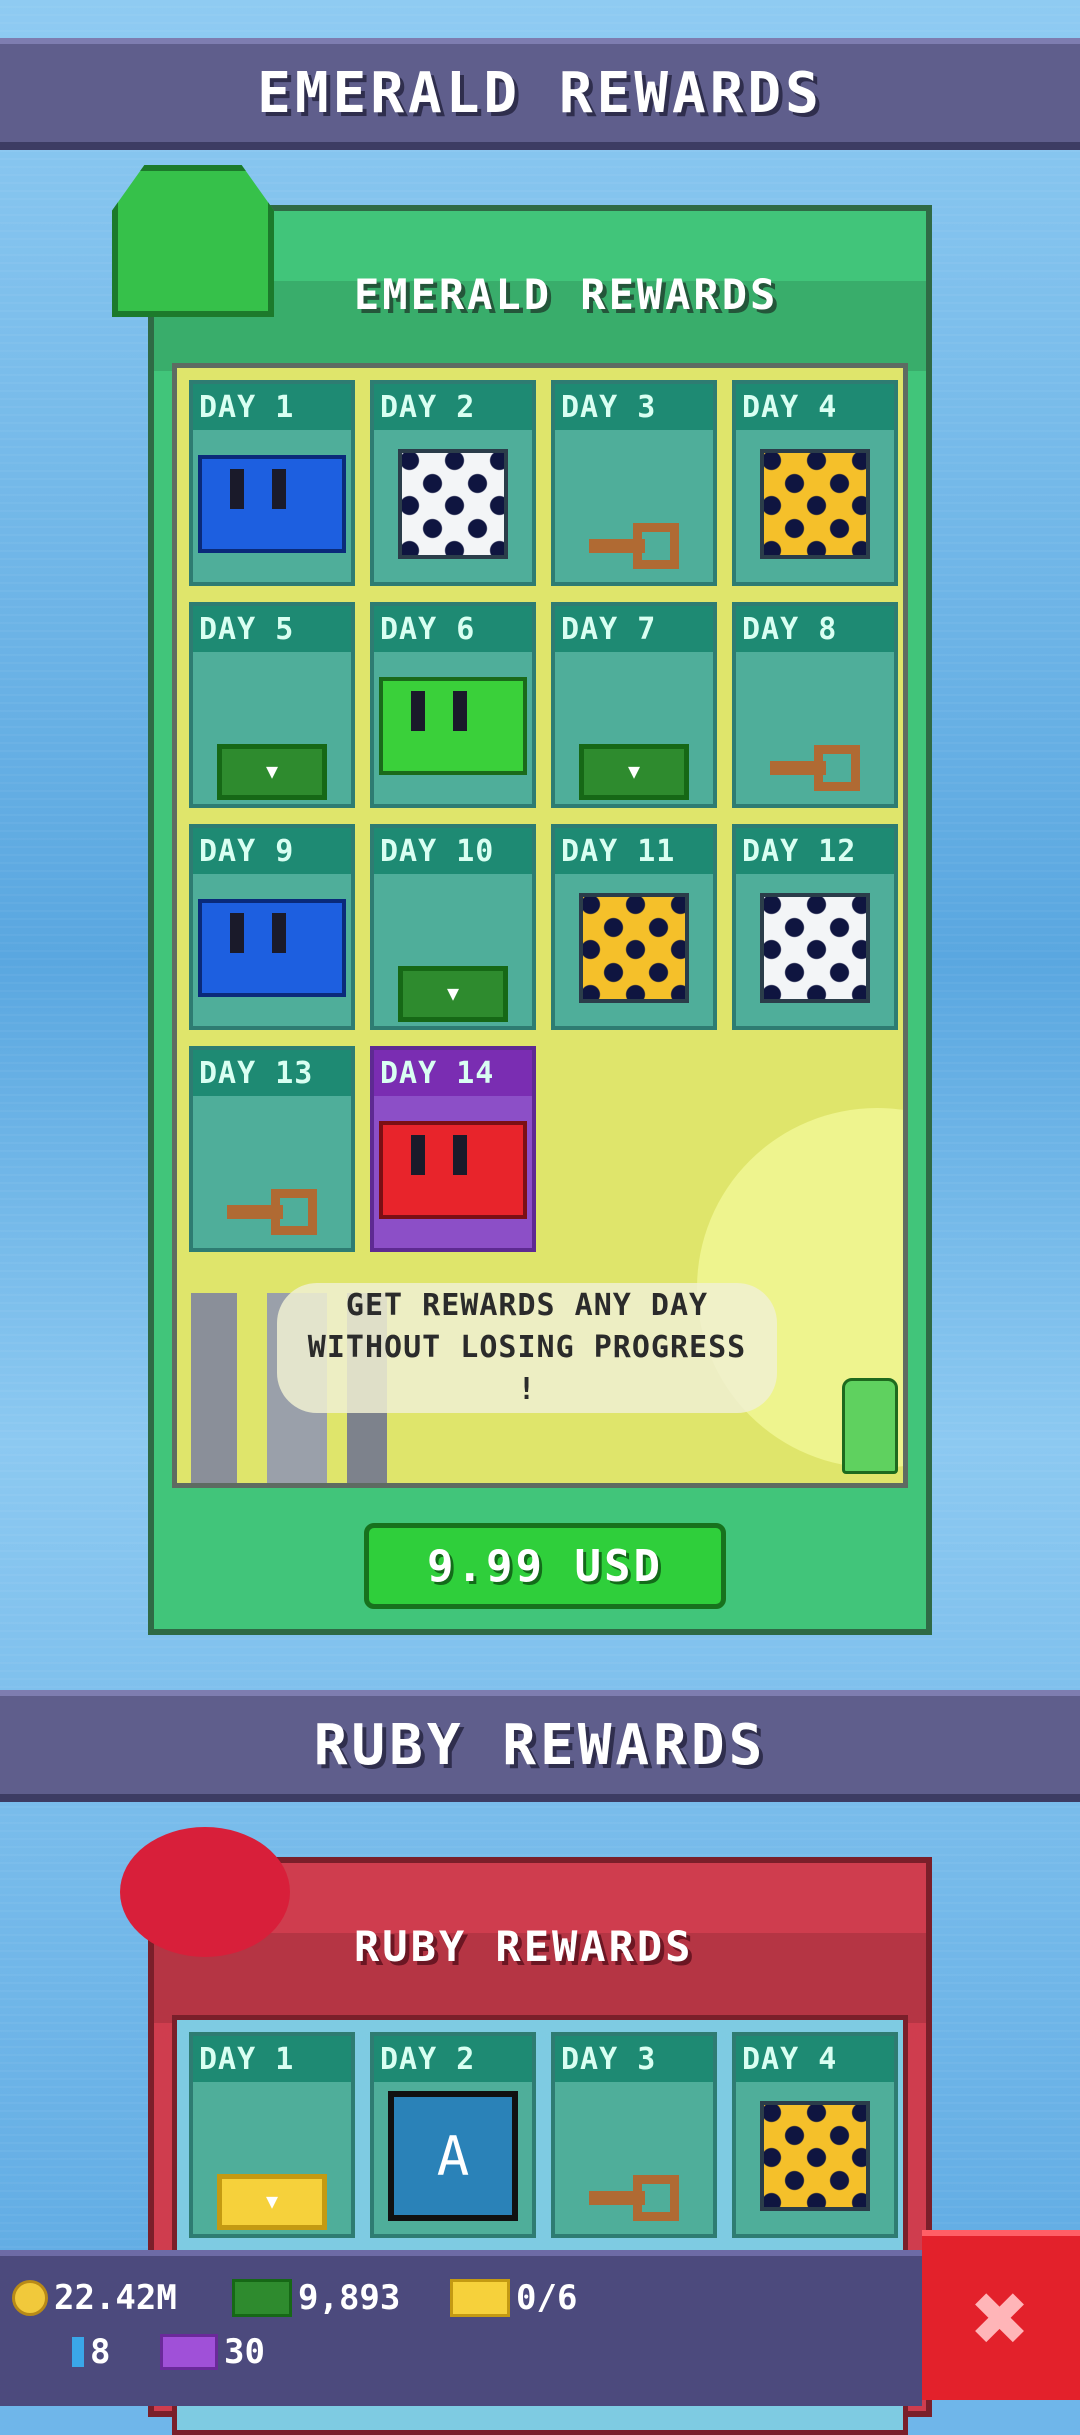  Describe the element at coordinates (453, 851) in the screenshot. I see `day-label: DAY 10` at that location.